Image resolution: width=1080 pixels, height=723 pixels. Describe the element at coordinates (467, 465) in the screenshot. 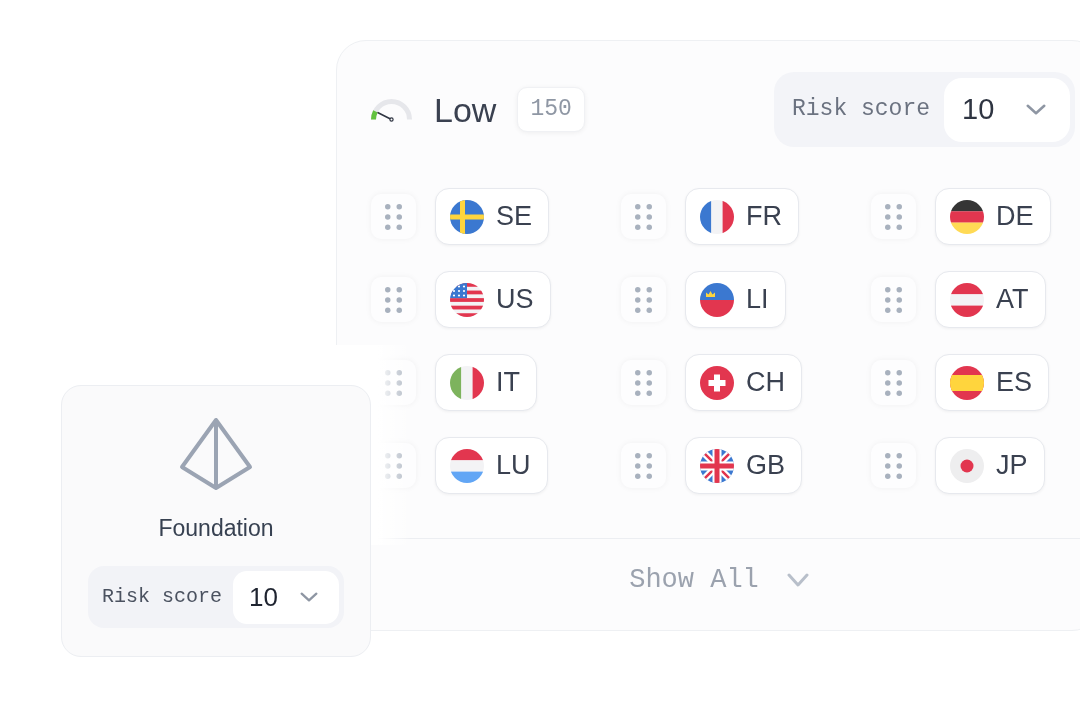

I see `luxembourg-flag-icon` at that location.